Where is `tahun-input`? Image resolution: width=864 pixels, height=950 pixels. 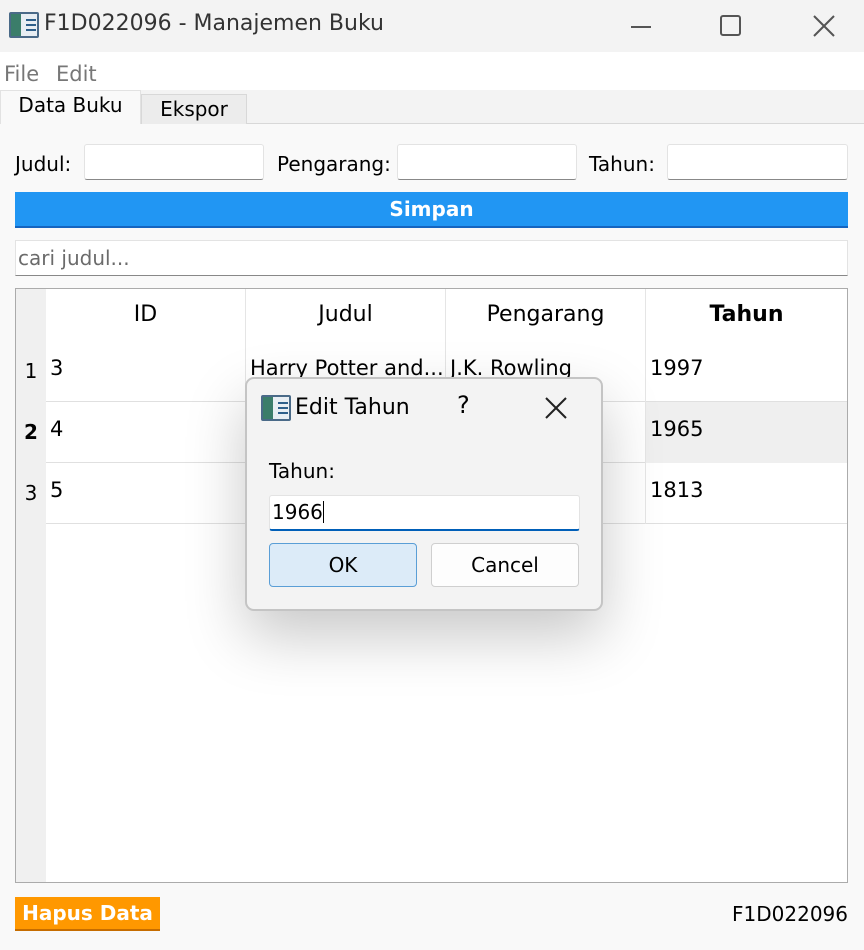
tahun-input is located at coordinates (757, 162).